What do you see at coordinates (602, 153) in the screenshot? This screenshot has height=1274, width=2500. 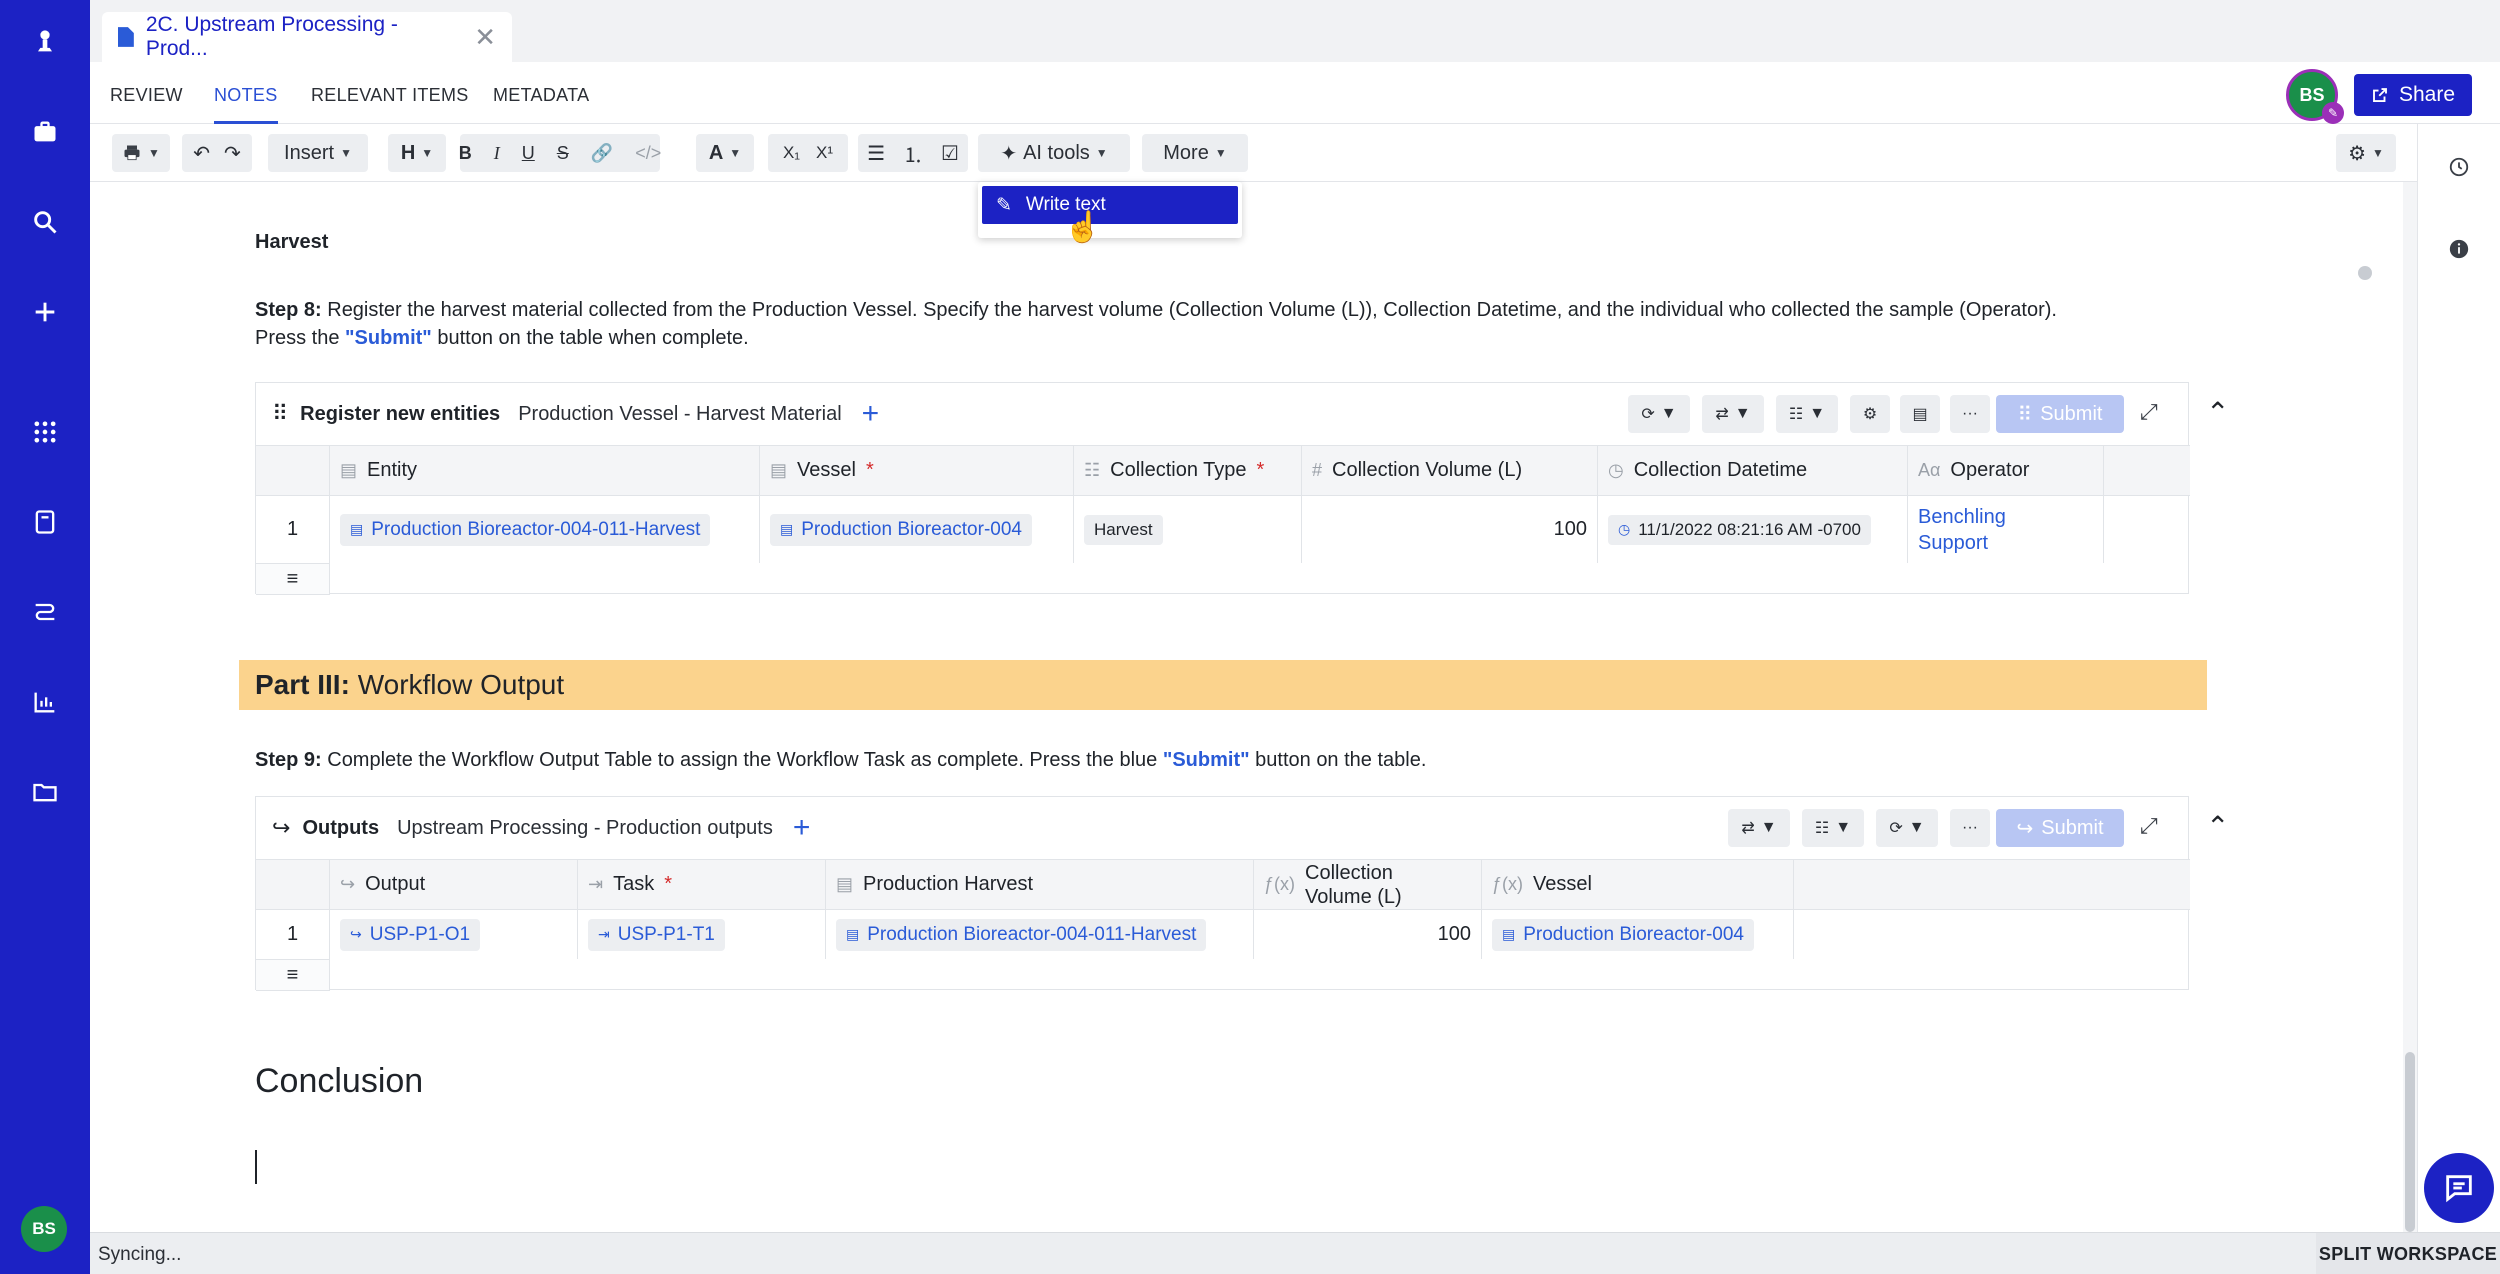 I see `link-icon: 🔗` at bounding box center [602, 153].